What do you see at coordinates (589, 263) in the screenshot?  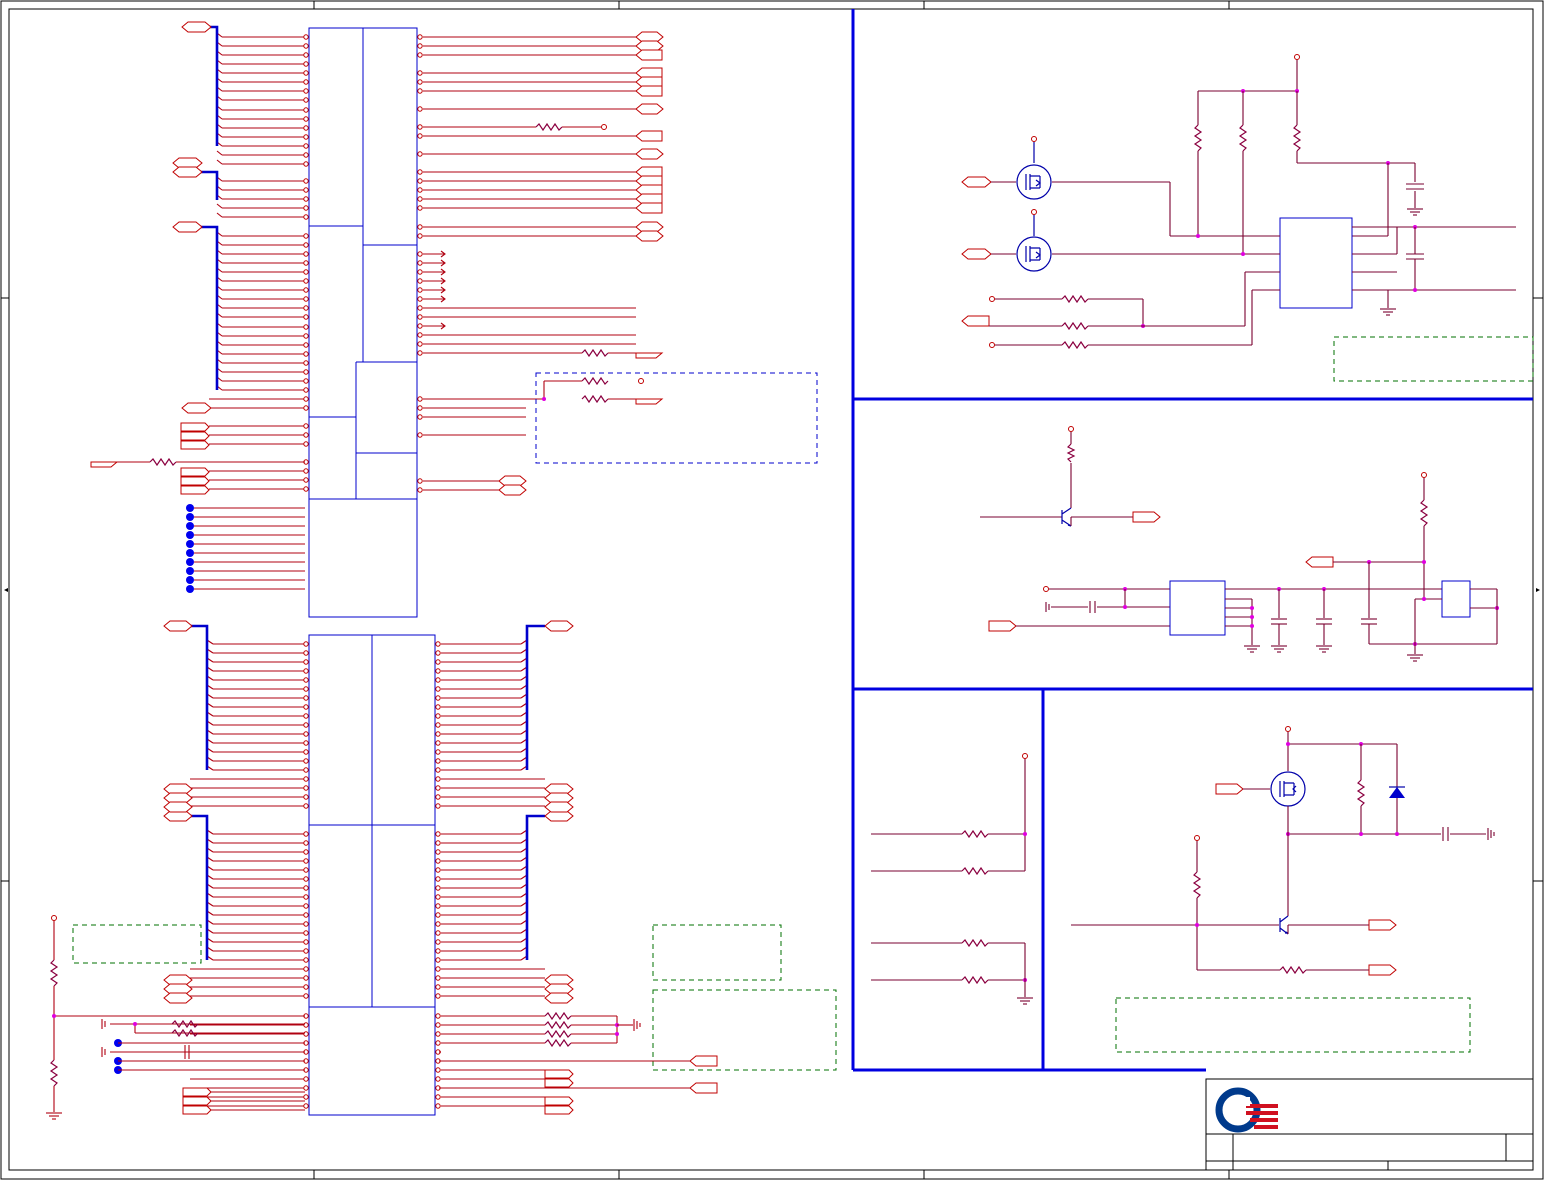 I see `series-resistors-upper-right` at bounding box center [589, 263].